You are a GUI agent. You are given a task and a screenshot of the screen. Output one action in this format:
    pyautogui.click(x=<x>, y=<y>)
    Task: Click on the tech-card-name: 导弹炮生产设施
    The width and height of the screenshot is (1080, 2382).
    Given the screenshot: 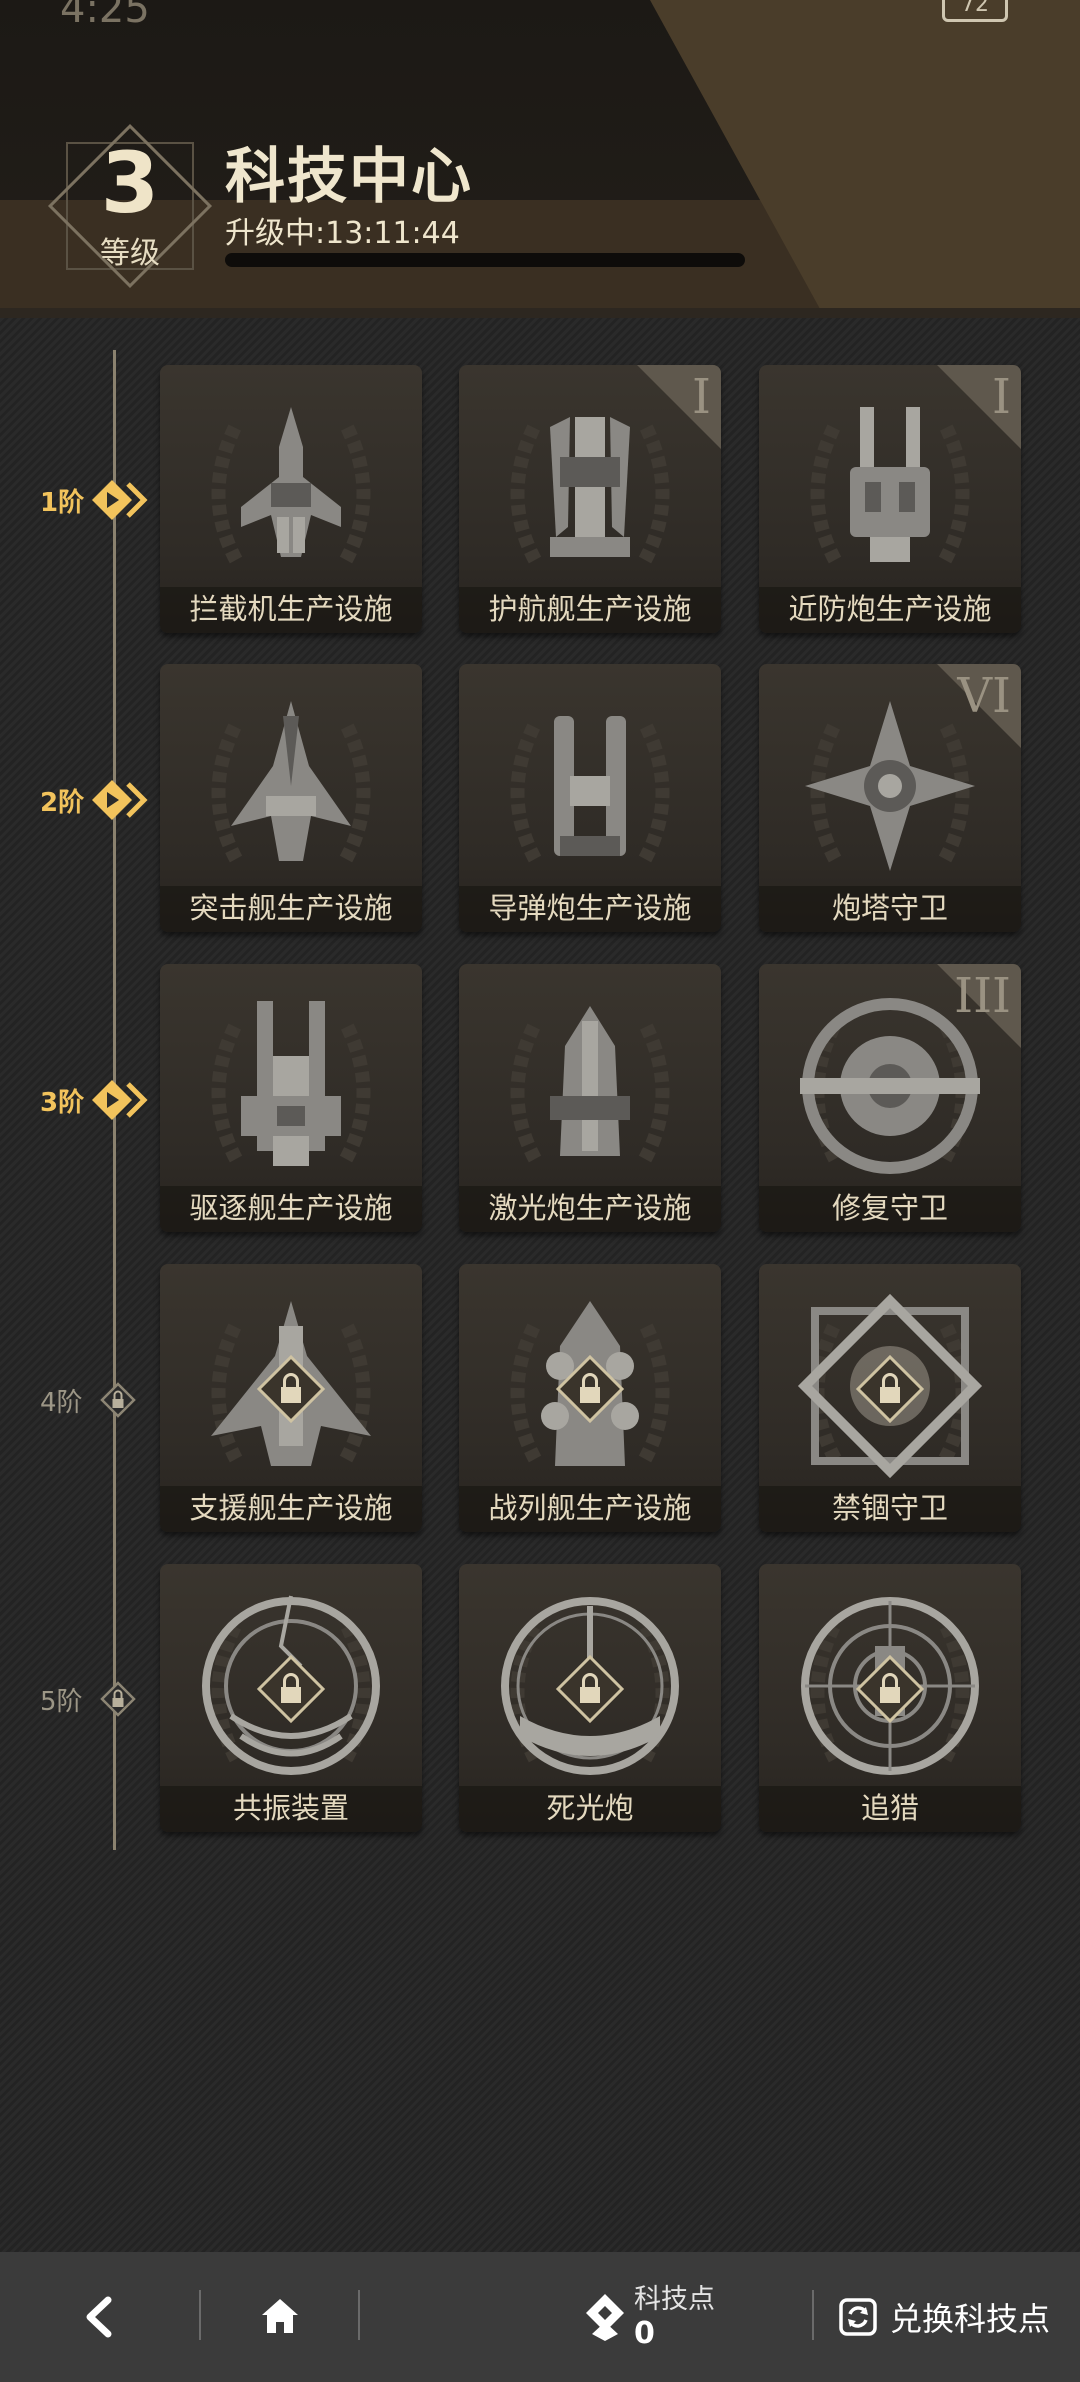 What is the action you would take?
    pyautogui.click(x=590, y=909)
    